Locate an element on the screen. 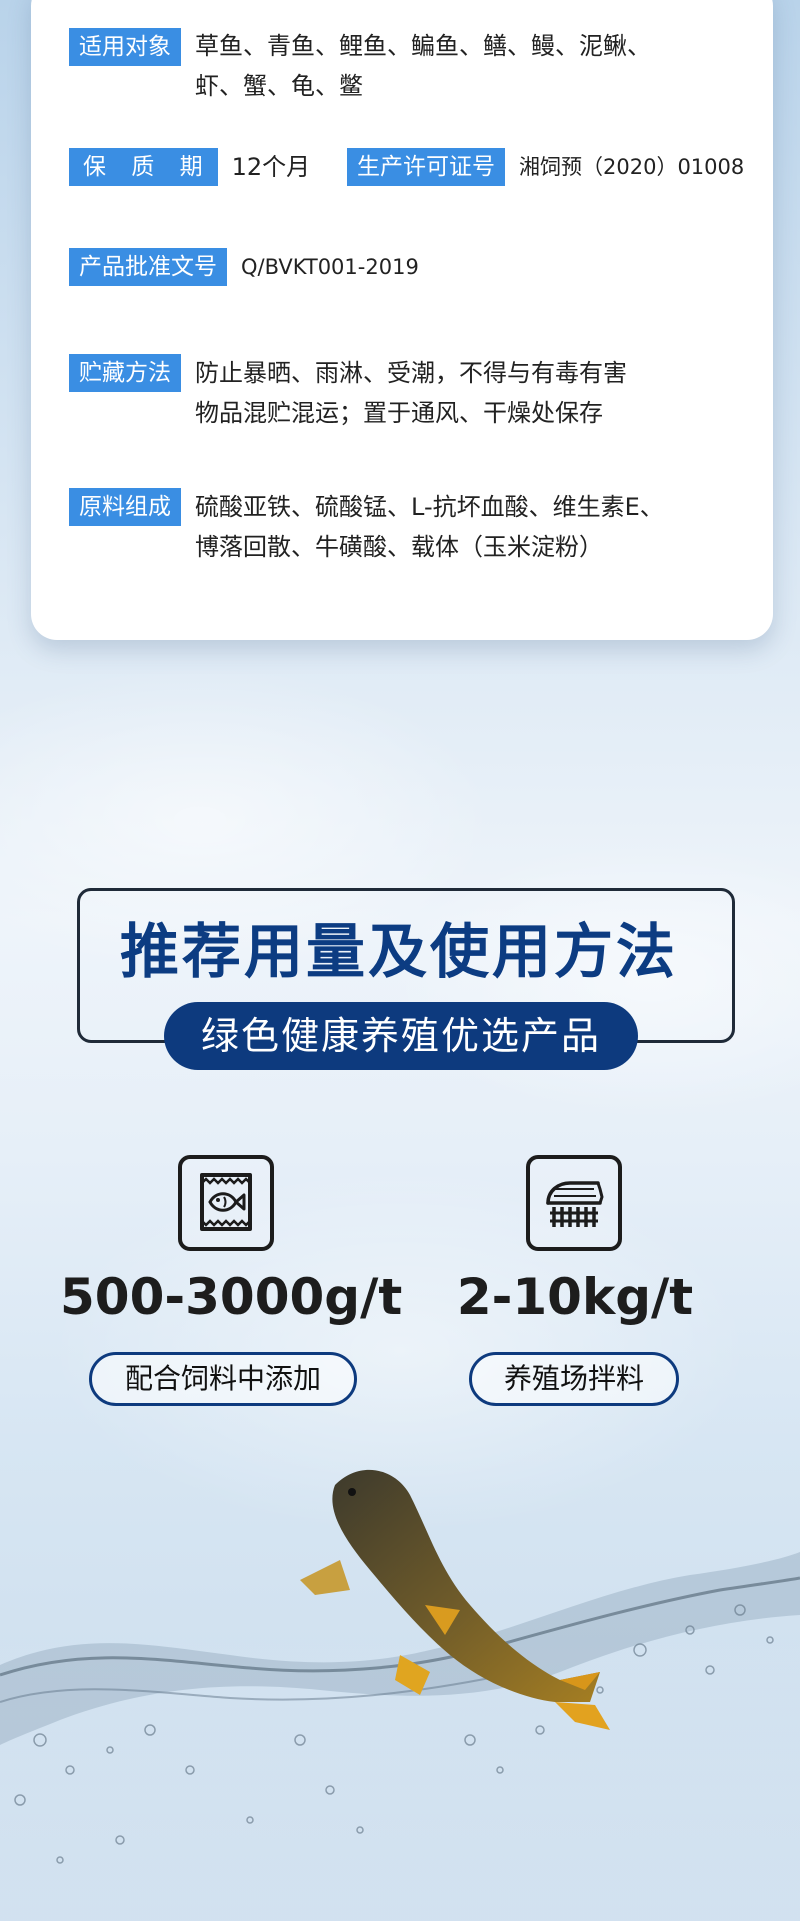 The height and width of the screenshot is (1921, 800). license-label: 生产许可证号 is located at coordinates (426, 167).